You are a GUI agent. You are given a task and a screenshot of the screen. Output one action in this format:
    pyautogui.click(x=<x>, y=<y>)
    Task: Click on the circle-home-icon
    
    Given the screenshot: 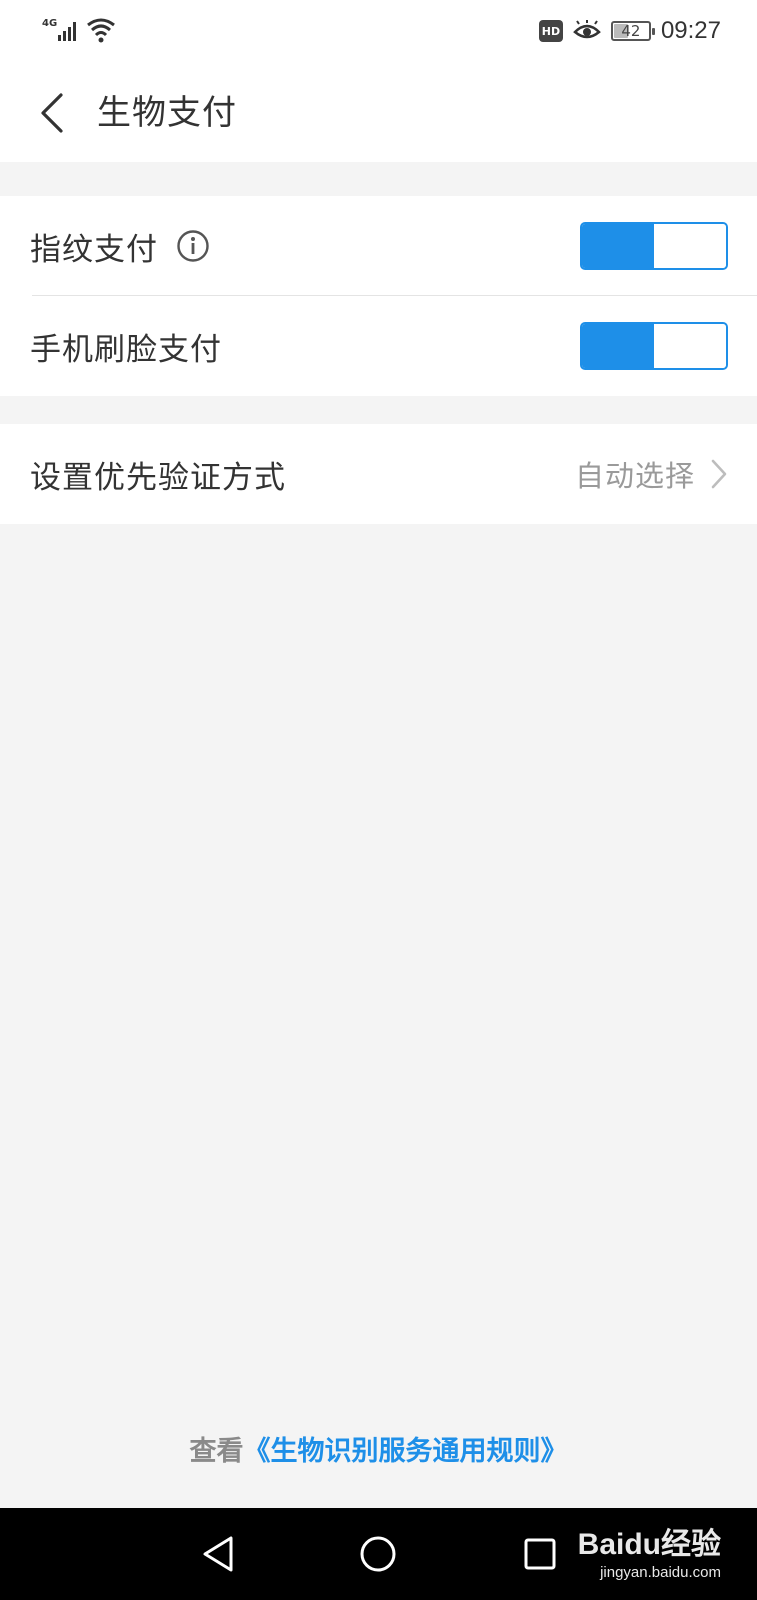 What is the action you would take?
    pyautogui.click(x=378, y=1554)
    